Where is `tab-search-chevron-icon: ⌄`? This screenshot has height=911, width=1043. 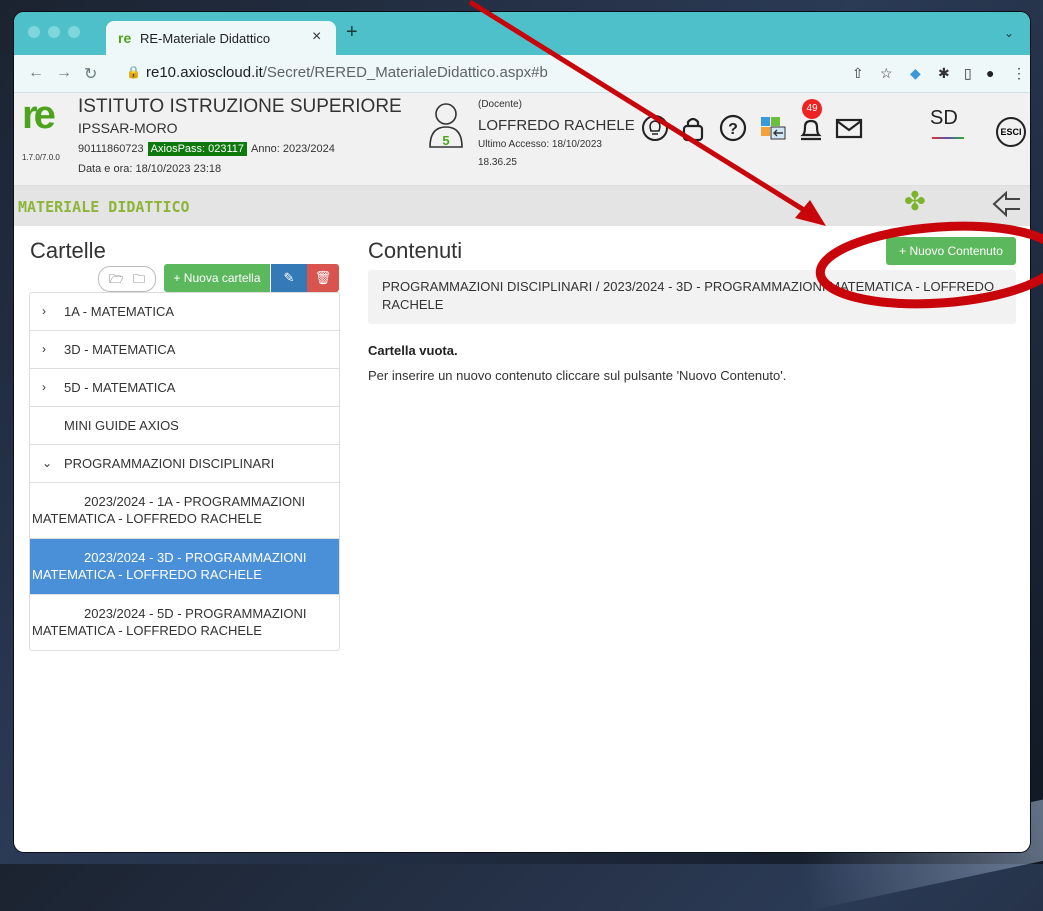
tab-search-chevron-icon: ⌄ is located at coordinates (1009, 33).